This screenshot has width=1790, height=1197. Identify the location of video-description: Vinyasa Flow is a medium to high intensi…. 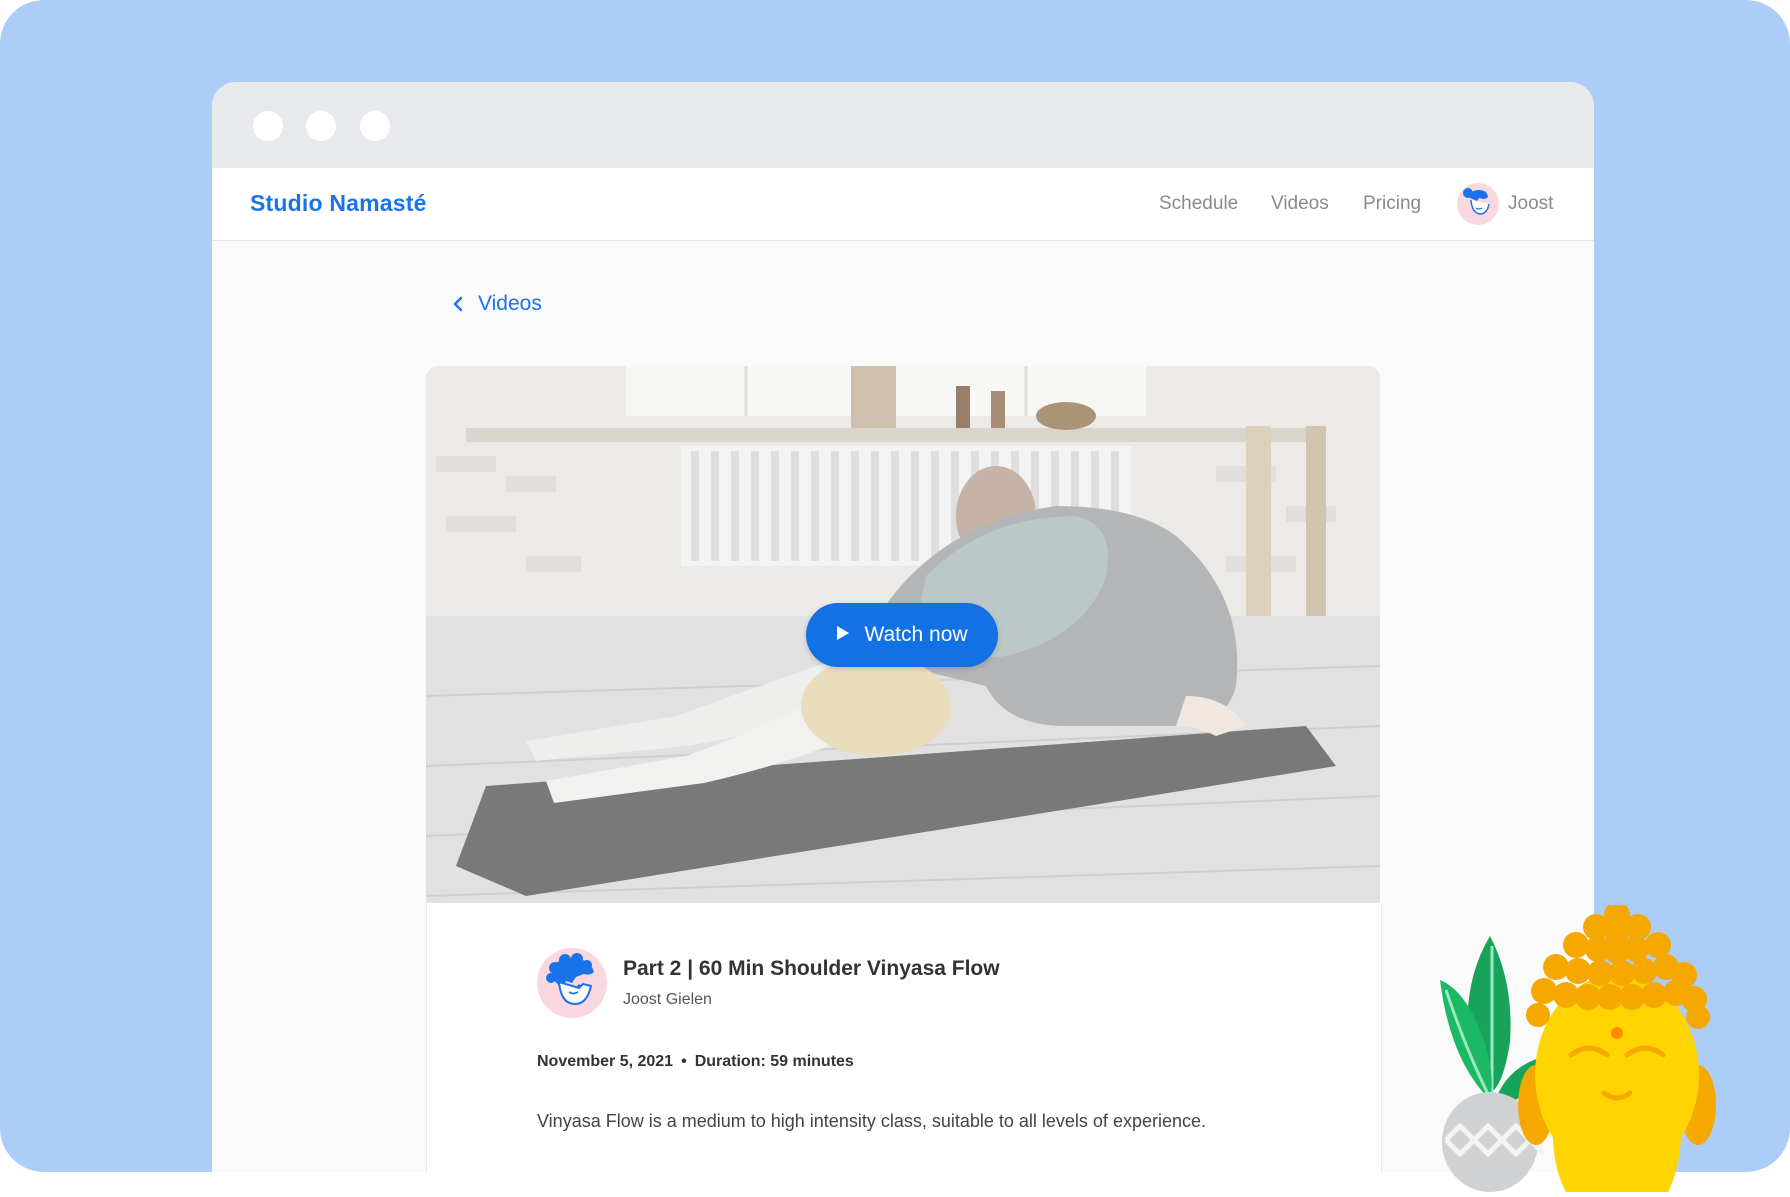
(871, 1121).